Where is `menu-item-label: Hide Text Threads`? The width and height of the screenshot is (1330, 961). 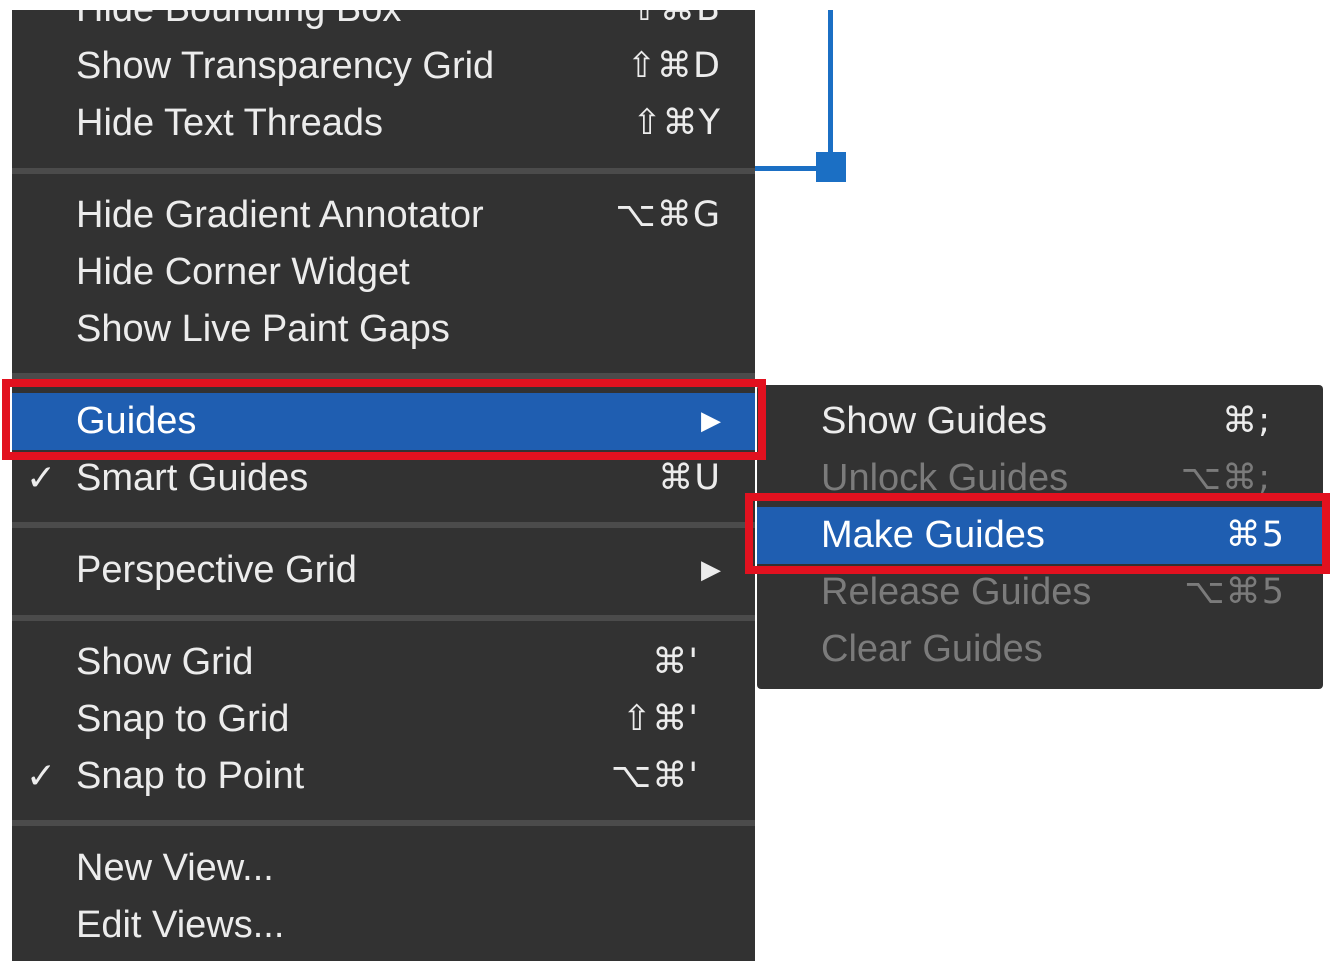
menu-item-label: Hide Text Threads is located at coordinates (229, 123).